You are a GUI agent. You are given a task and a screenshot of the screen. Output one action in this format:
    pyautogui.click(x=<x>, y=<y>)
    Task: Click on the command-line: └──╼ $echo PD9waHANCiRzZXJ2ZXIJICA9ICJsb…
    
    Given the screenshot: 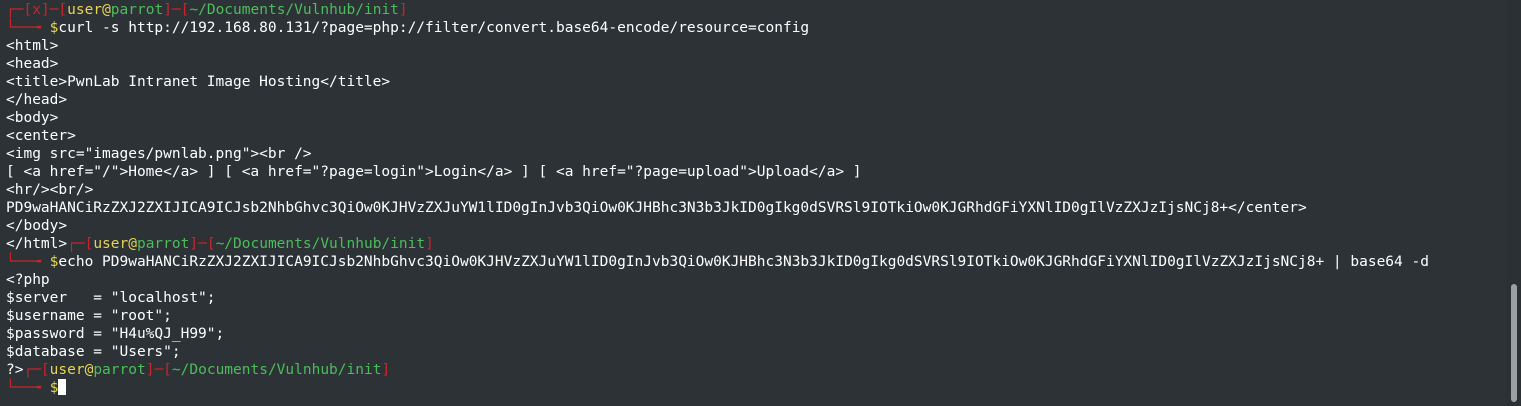 What is the action you would take?
    pyautogui.click(x=755, y=262)
    